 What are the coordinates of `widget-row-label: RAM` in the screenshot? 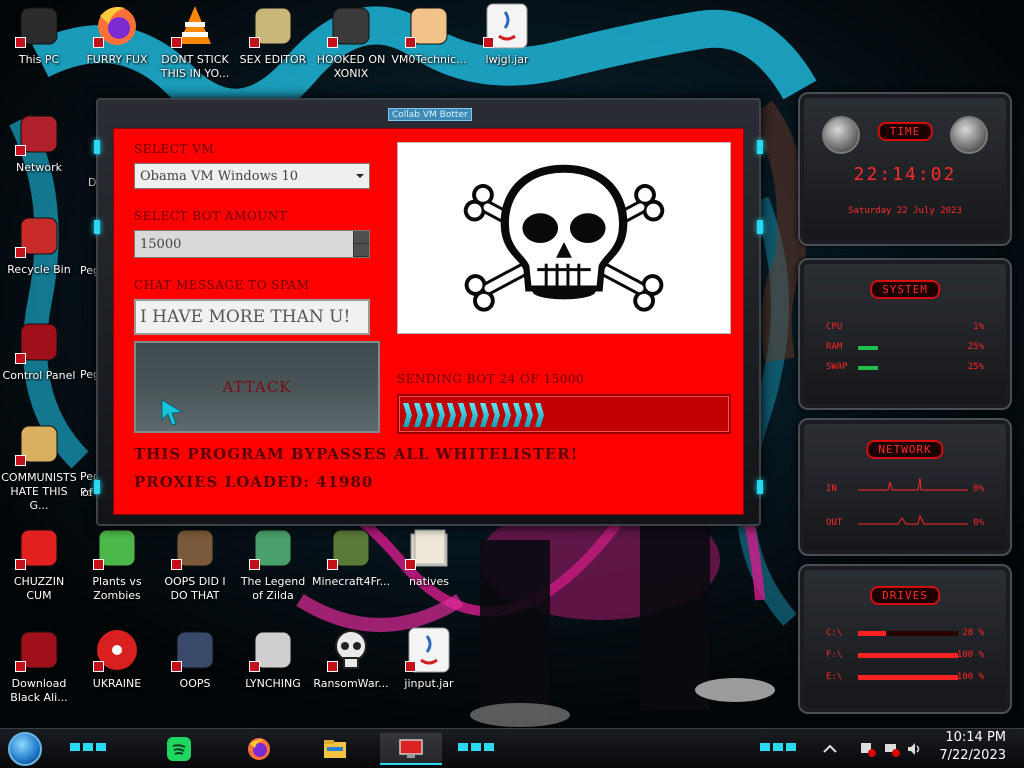 It's located at (834, 347).